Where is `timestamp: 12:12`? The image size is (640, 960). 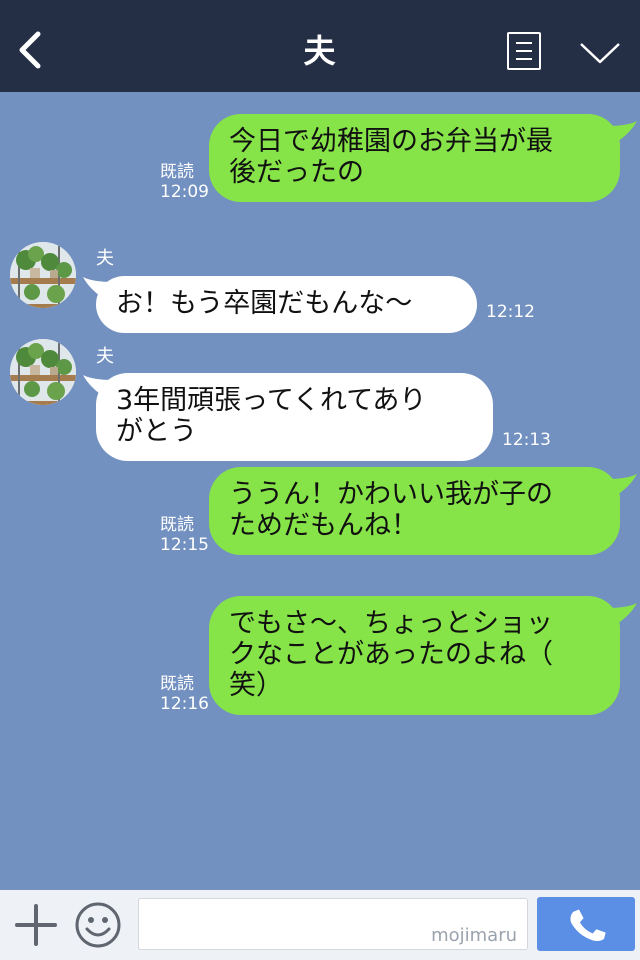
timestamp: 12:12 is located at coordinates (510, 312).